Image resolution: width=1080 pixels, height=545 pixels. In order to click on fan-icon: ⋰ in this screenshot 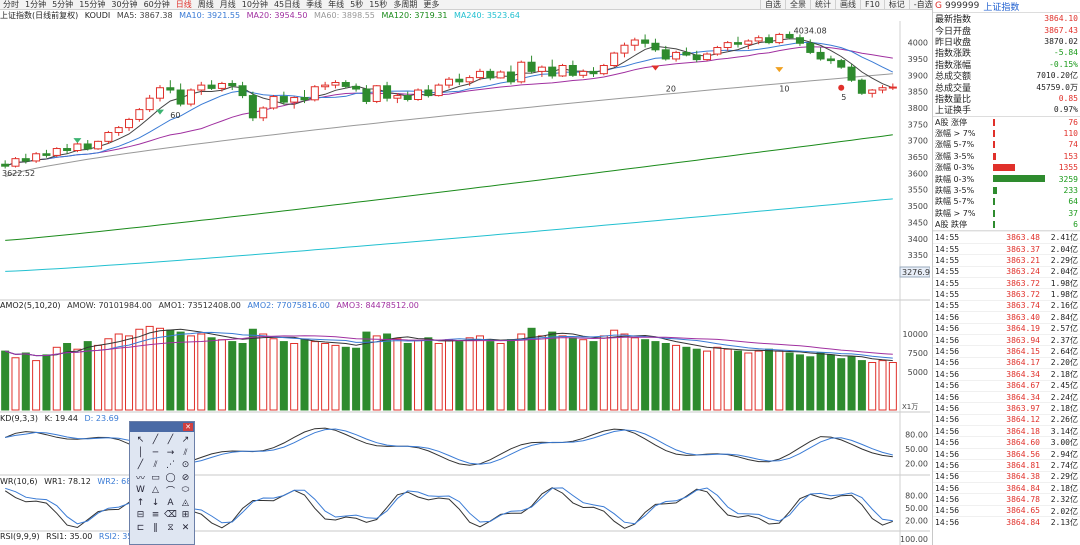, I will do `click(170, 465)`.